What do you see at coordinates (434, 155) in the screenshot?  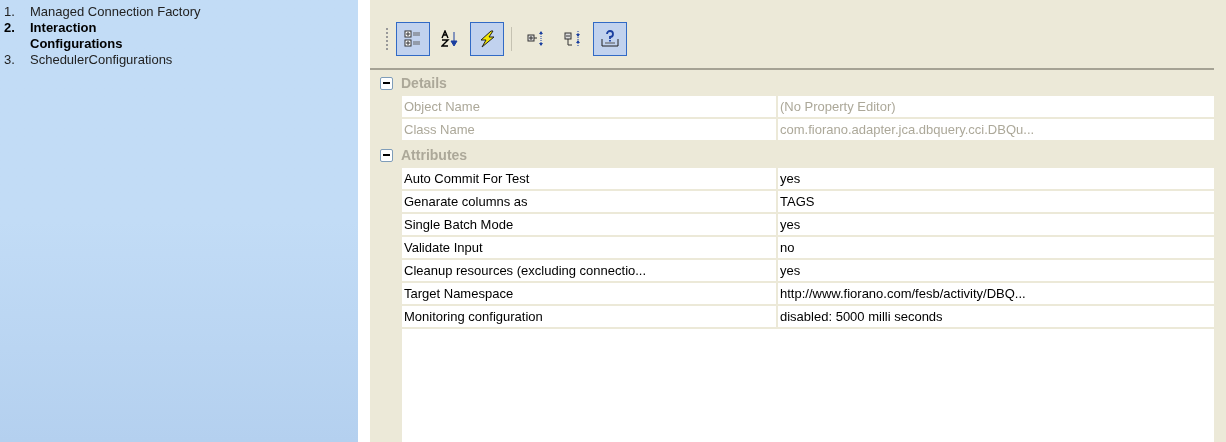 I see `section-title: Attributes` at bounding box center [434, 155].